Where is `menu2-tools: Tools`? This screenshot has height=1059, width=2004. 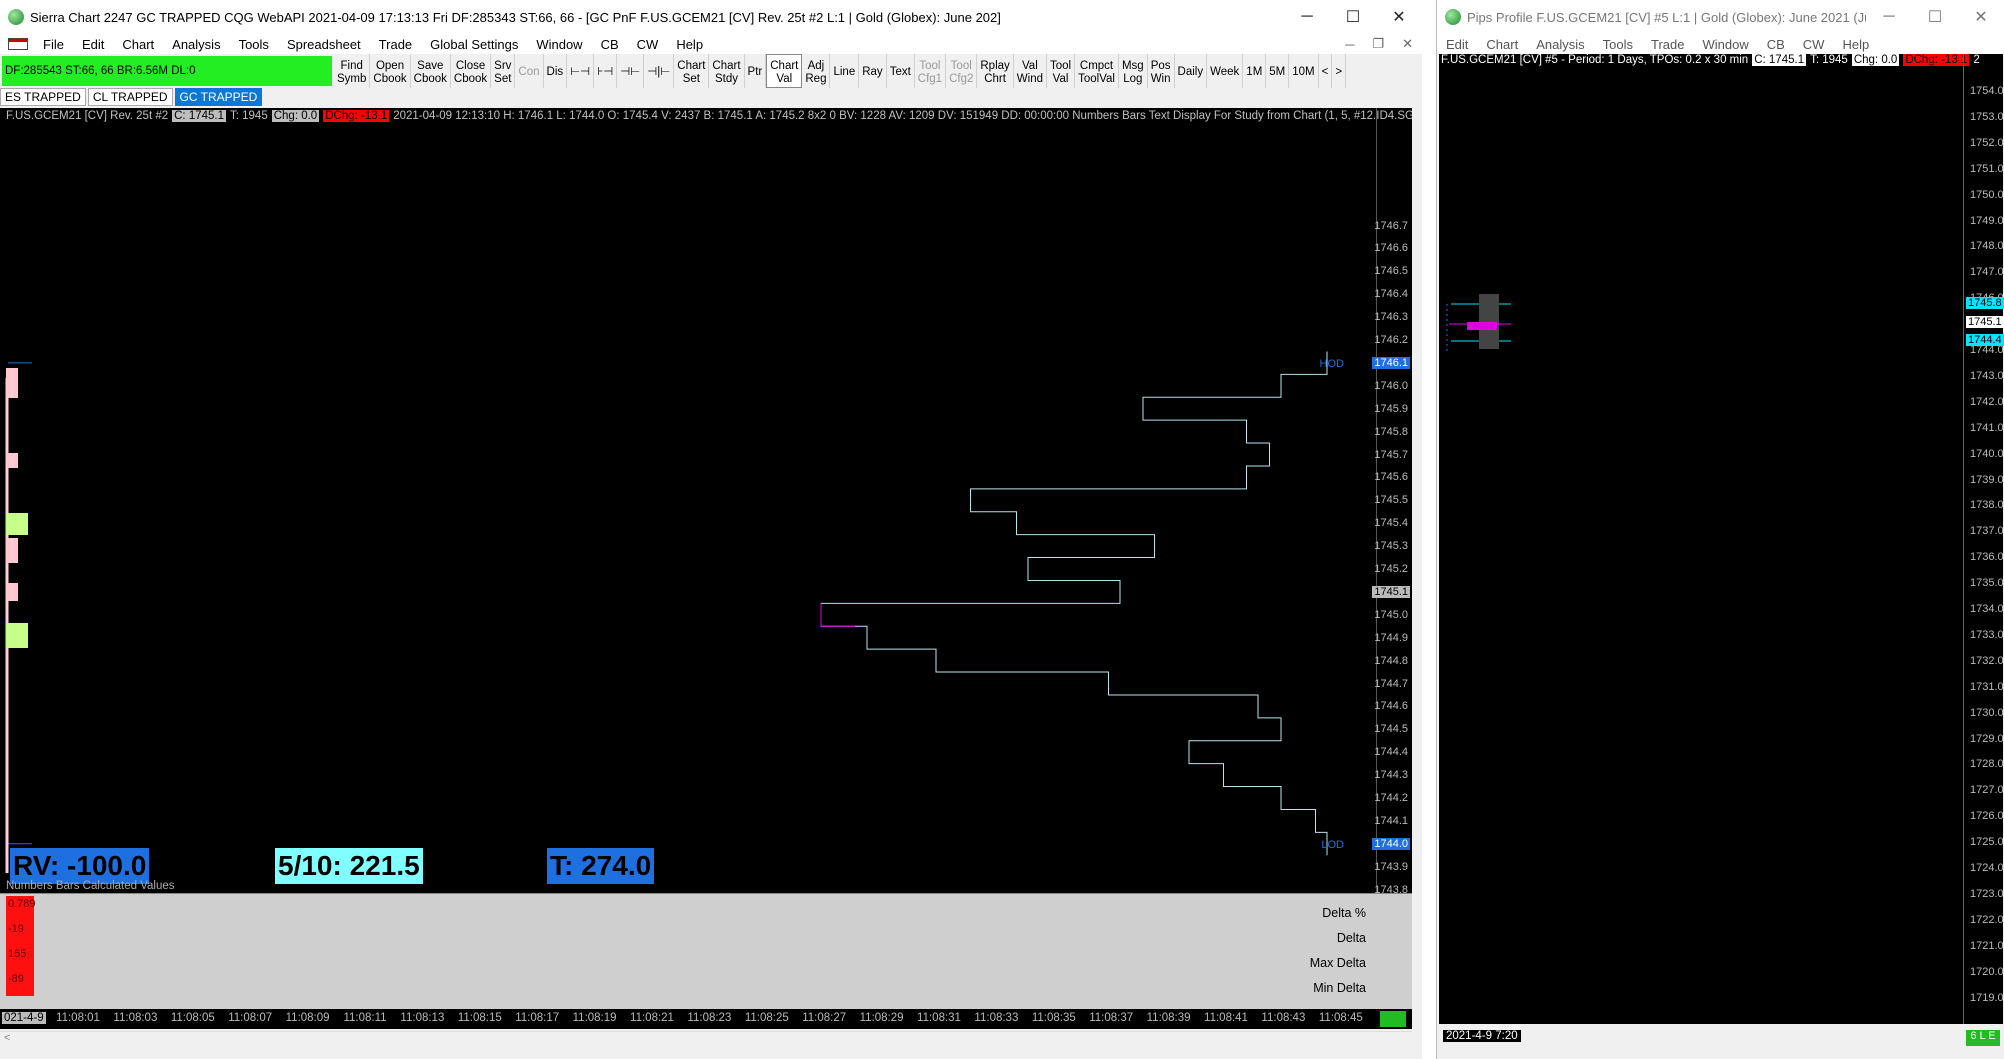
menu2-tools: Tools is located at coordinates (1618, 44).